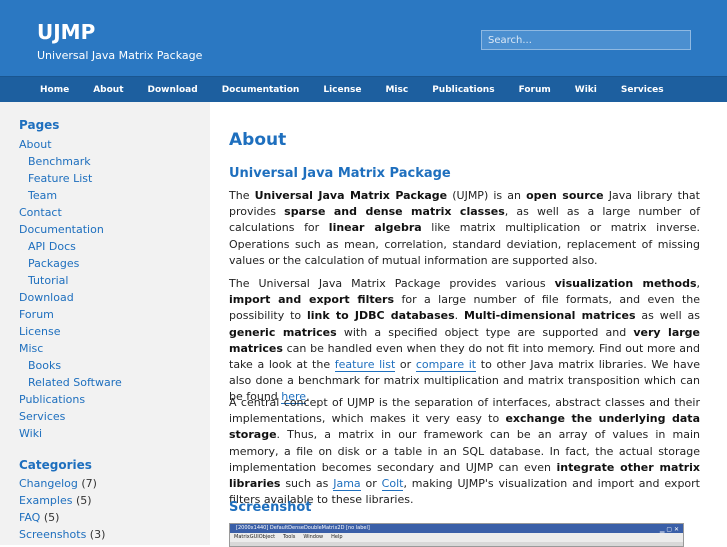 This screenshot has height=547, width=727. I want to click on search-input, so click(586, 40).